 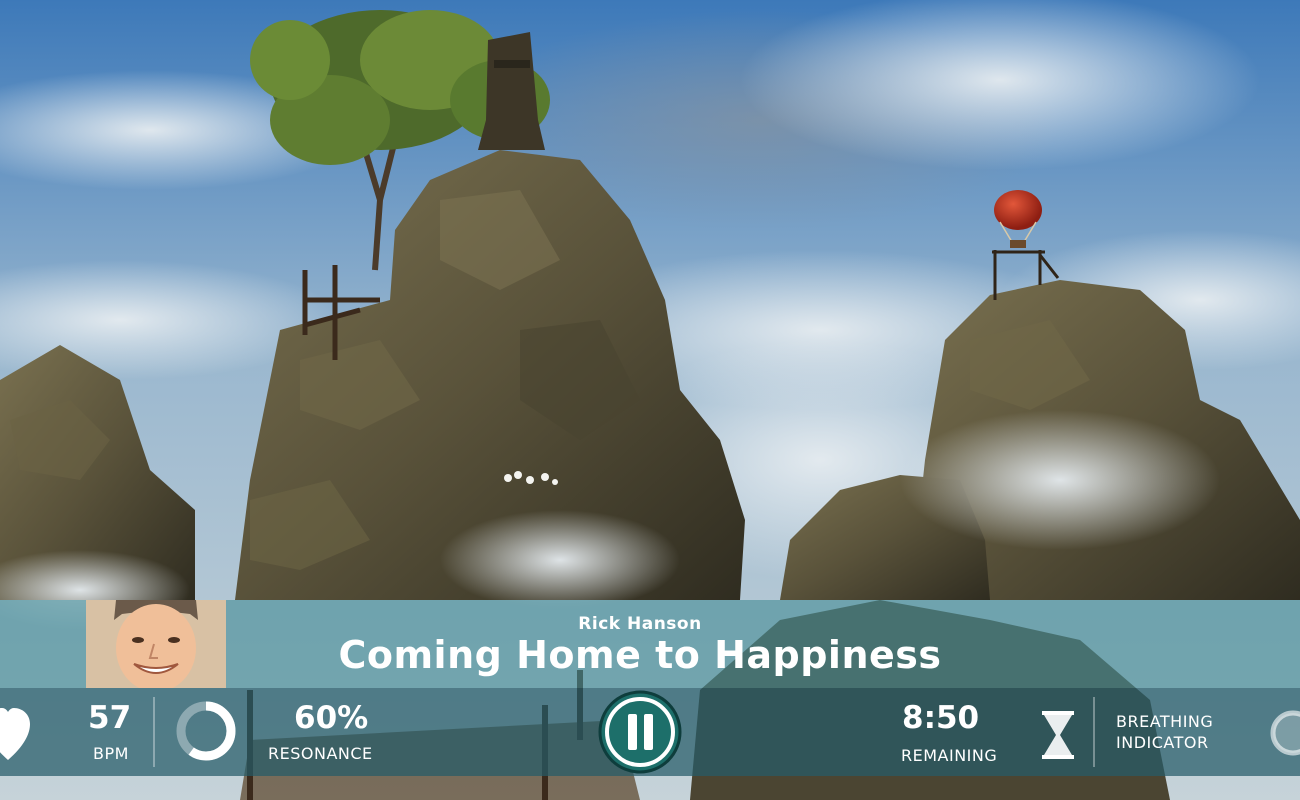 What do you see at coordinates (15, 734) in the screenshot?
I see `heart-icon` at bounding box center [15, 734].